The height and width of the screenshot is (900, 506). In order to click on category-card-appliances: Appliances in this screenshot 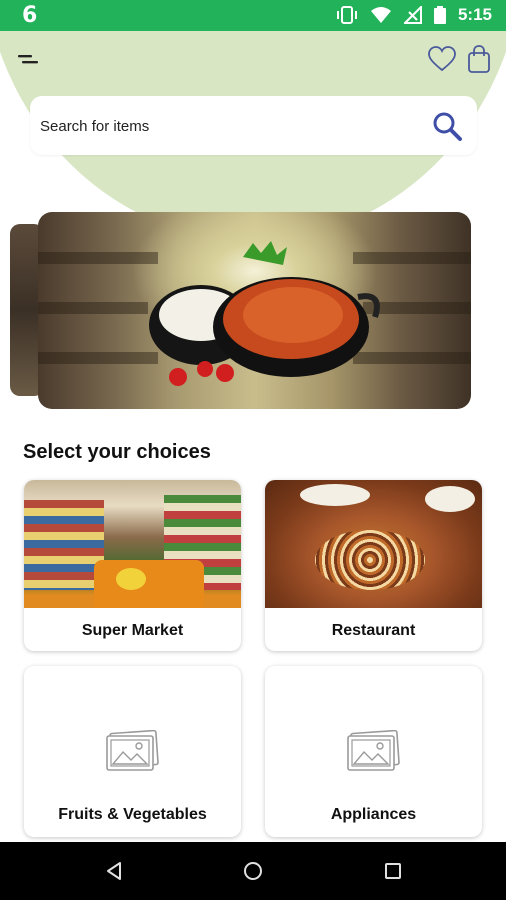, I will do `click(373, 751)`.